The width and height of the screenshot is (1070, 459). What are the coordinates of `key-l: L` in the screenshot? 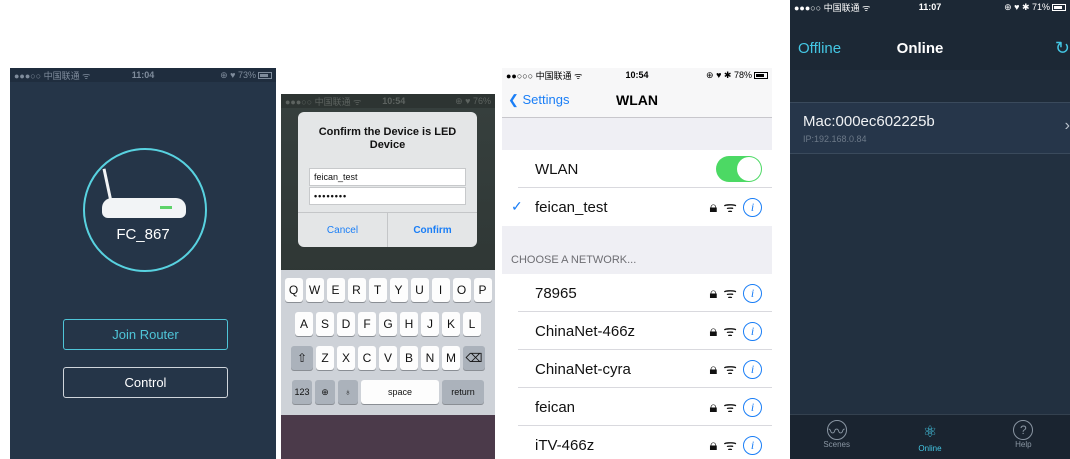 It's located at (472, 324).